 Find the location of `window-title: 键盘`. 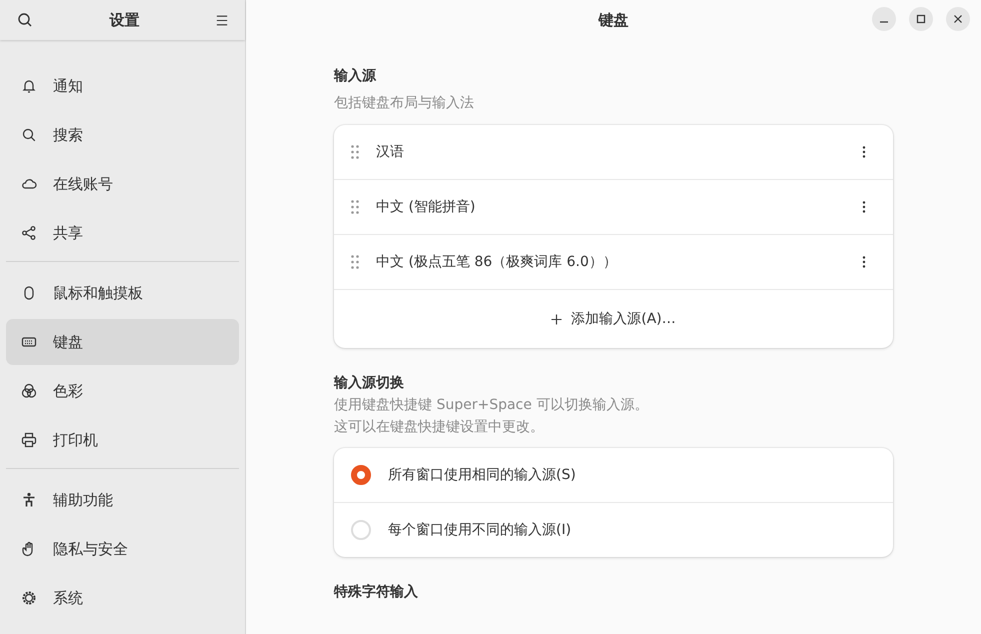

window-title: 键盘 is located at coordinates (613, 20).